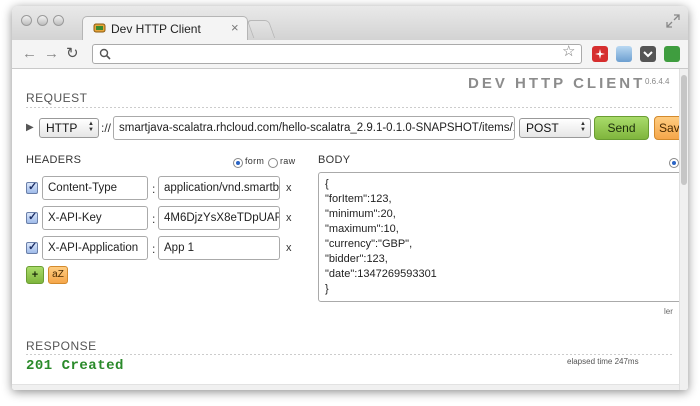 This screenshot has width=700, height=406. I want to click on fullscreen-icon, so click(673, 21).